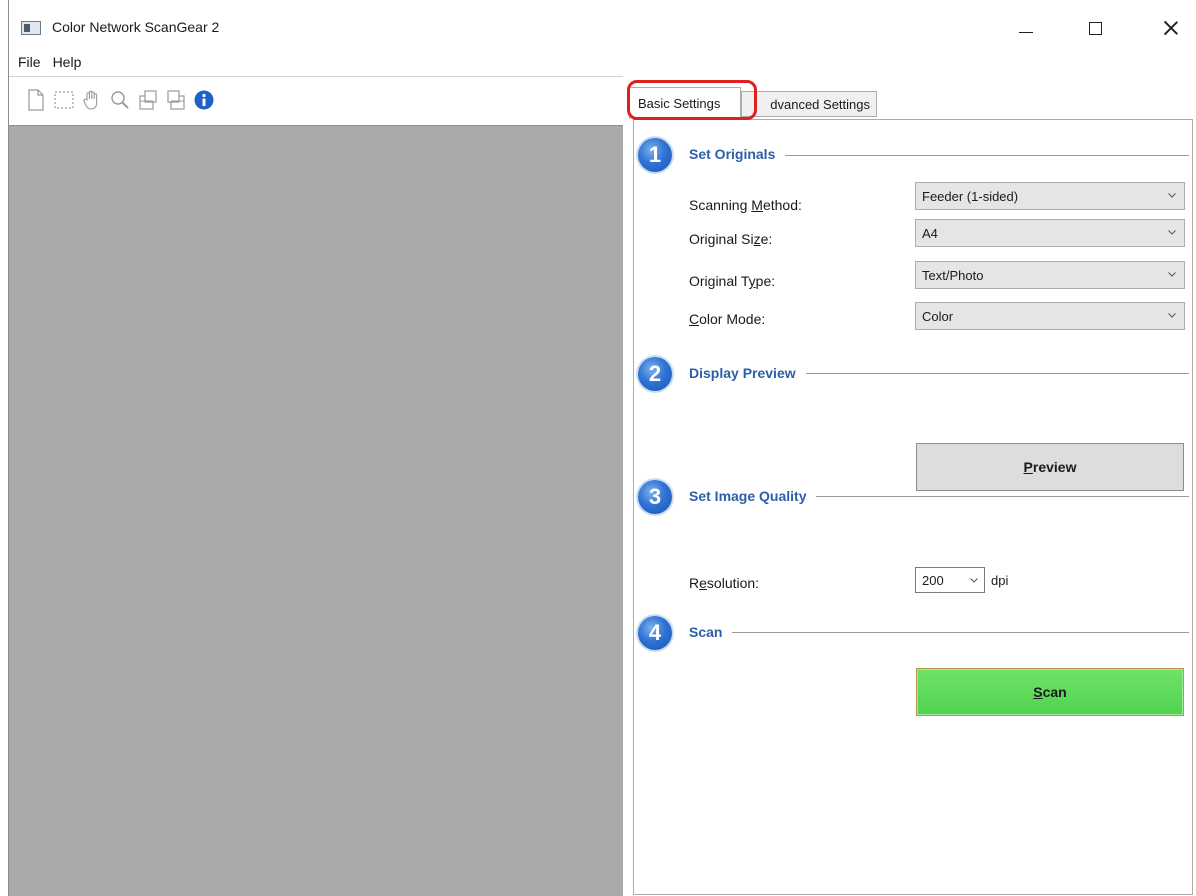  I want to click on new-page-icon, so click(36, 100).